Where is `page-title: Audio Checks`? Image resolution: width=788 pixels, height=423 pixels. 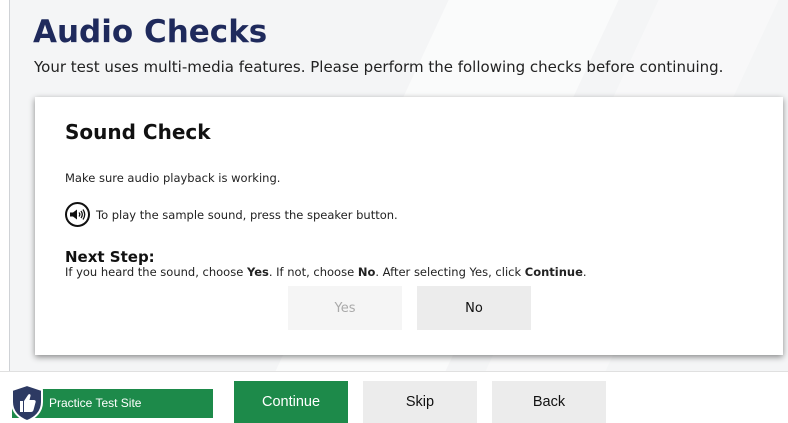 page-title: Audio Checks is located at coordinates (150, 32).